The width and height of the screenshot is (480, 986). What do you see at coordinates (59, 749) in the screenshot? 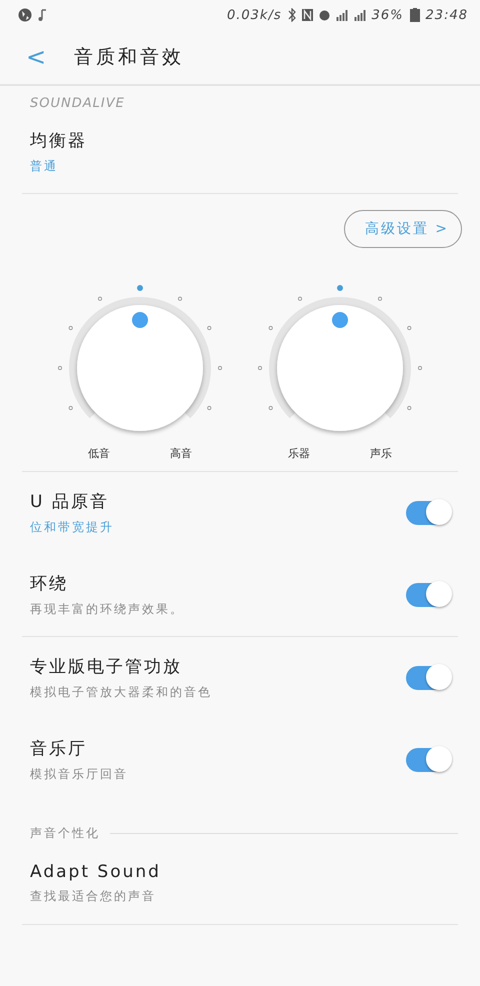
I see `setting-title: 音乐厅` at bounding box center [59, 749].